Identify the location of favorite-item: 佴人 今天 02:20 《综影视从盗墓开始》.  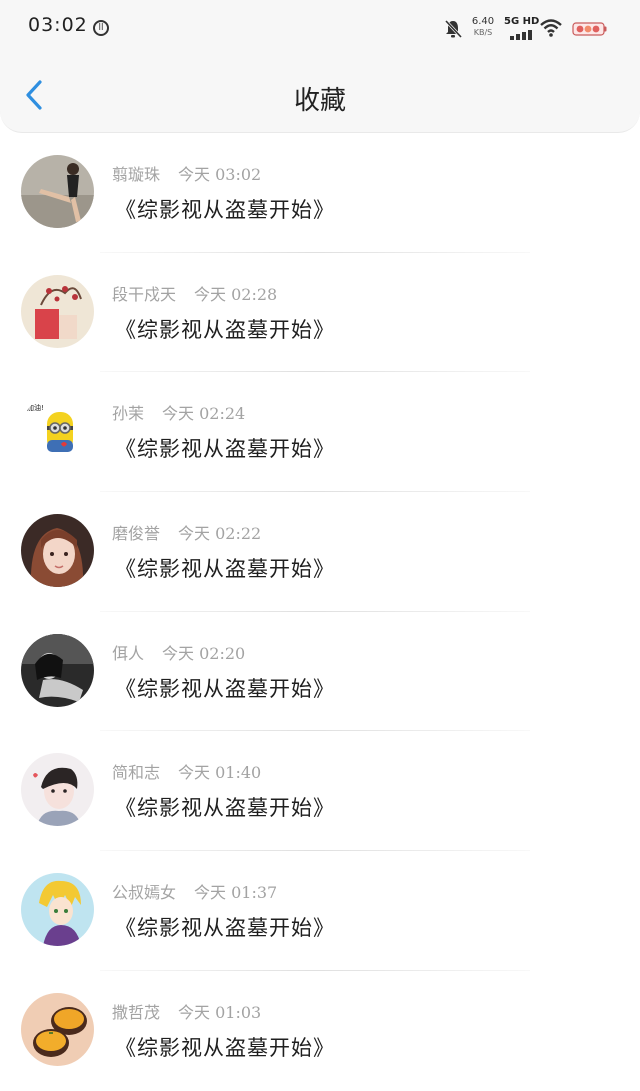
(320, 672).